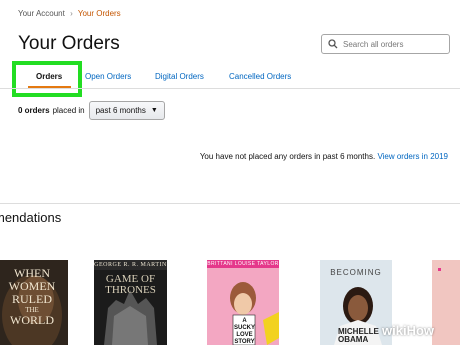 Image resolution: width=460 pixels, height=345 pixels. I want to click on book-cover-partial, so click(446, 302).